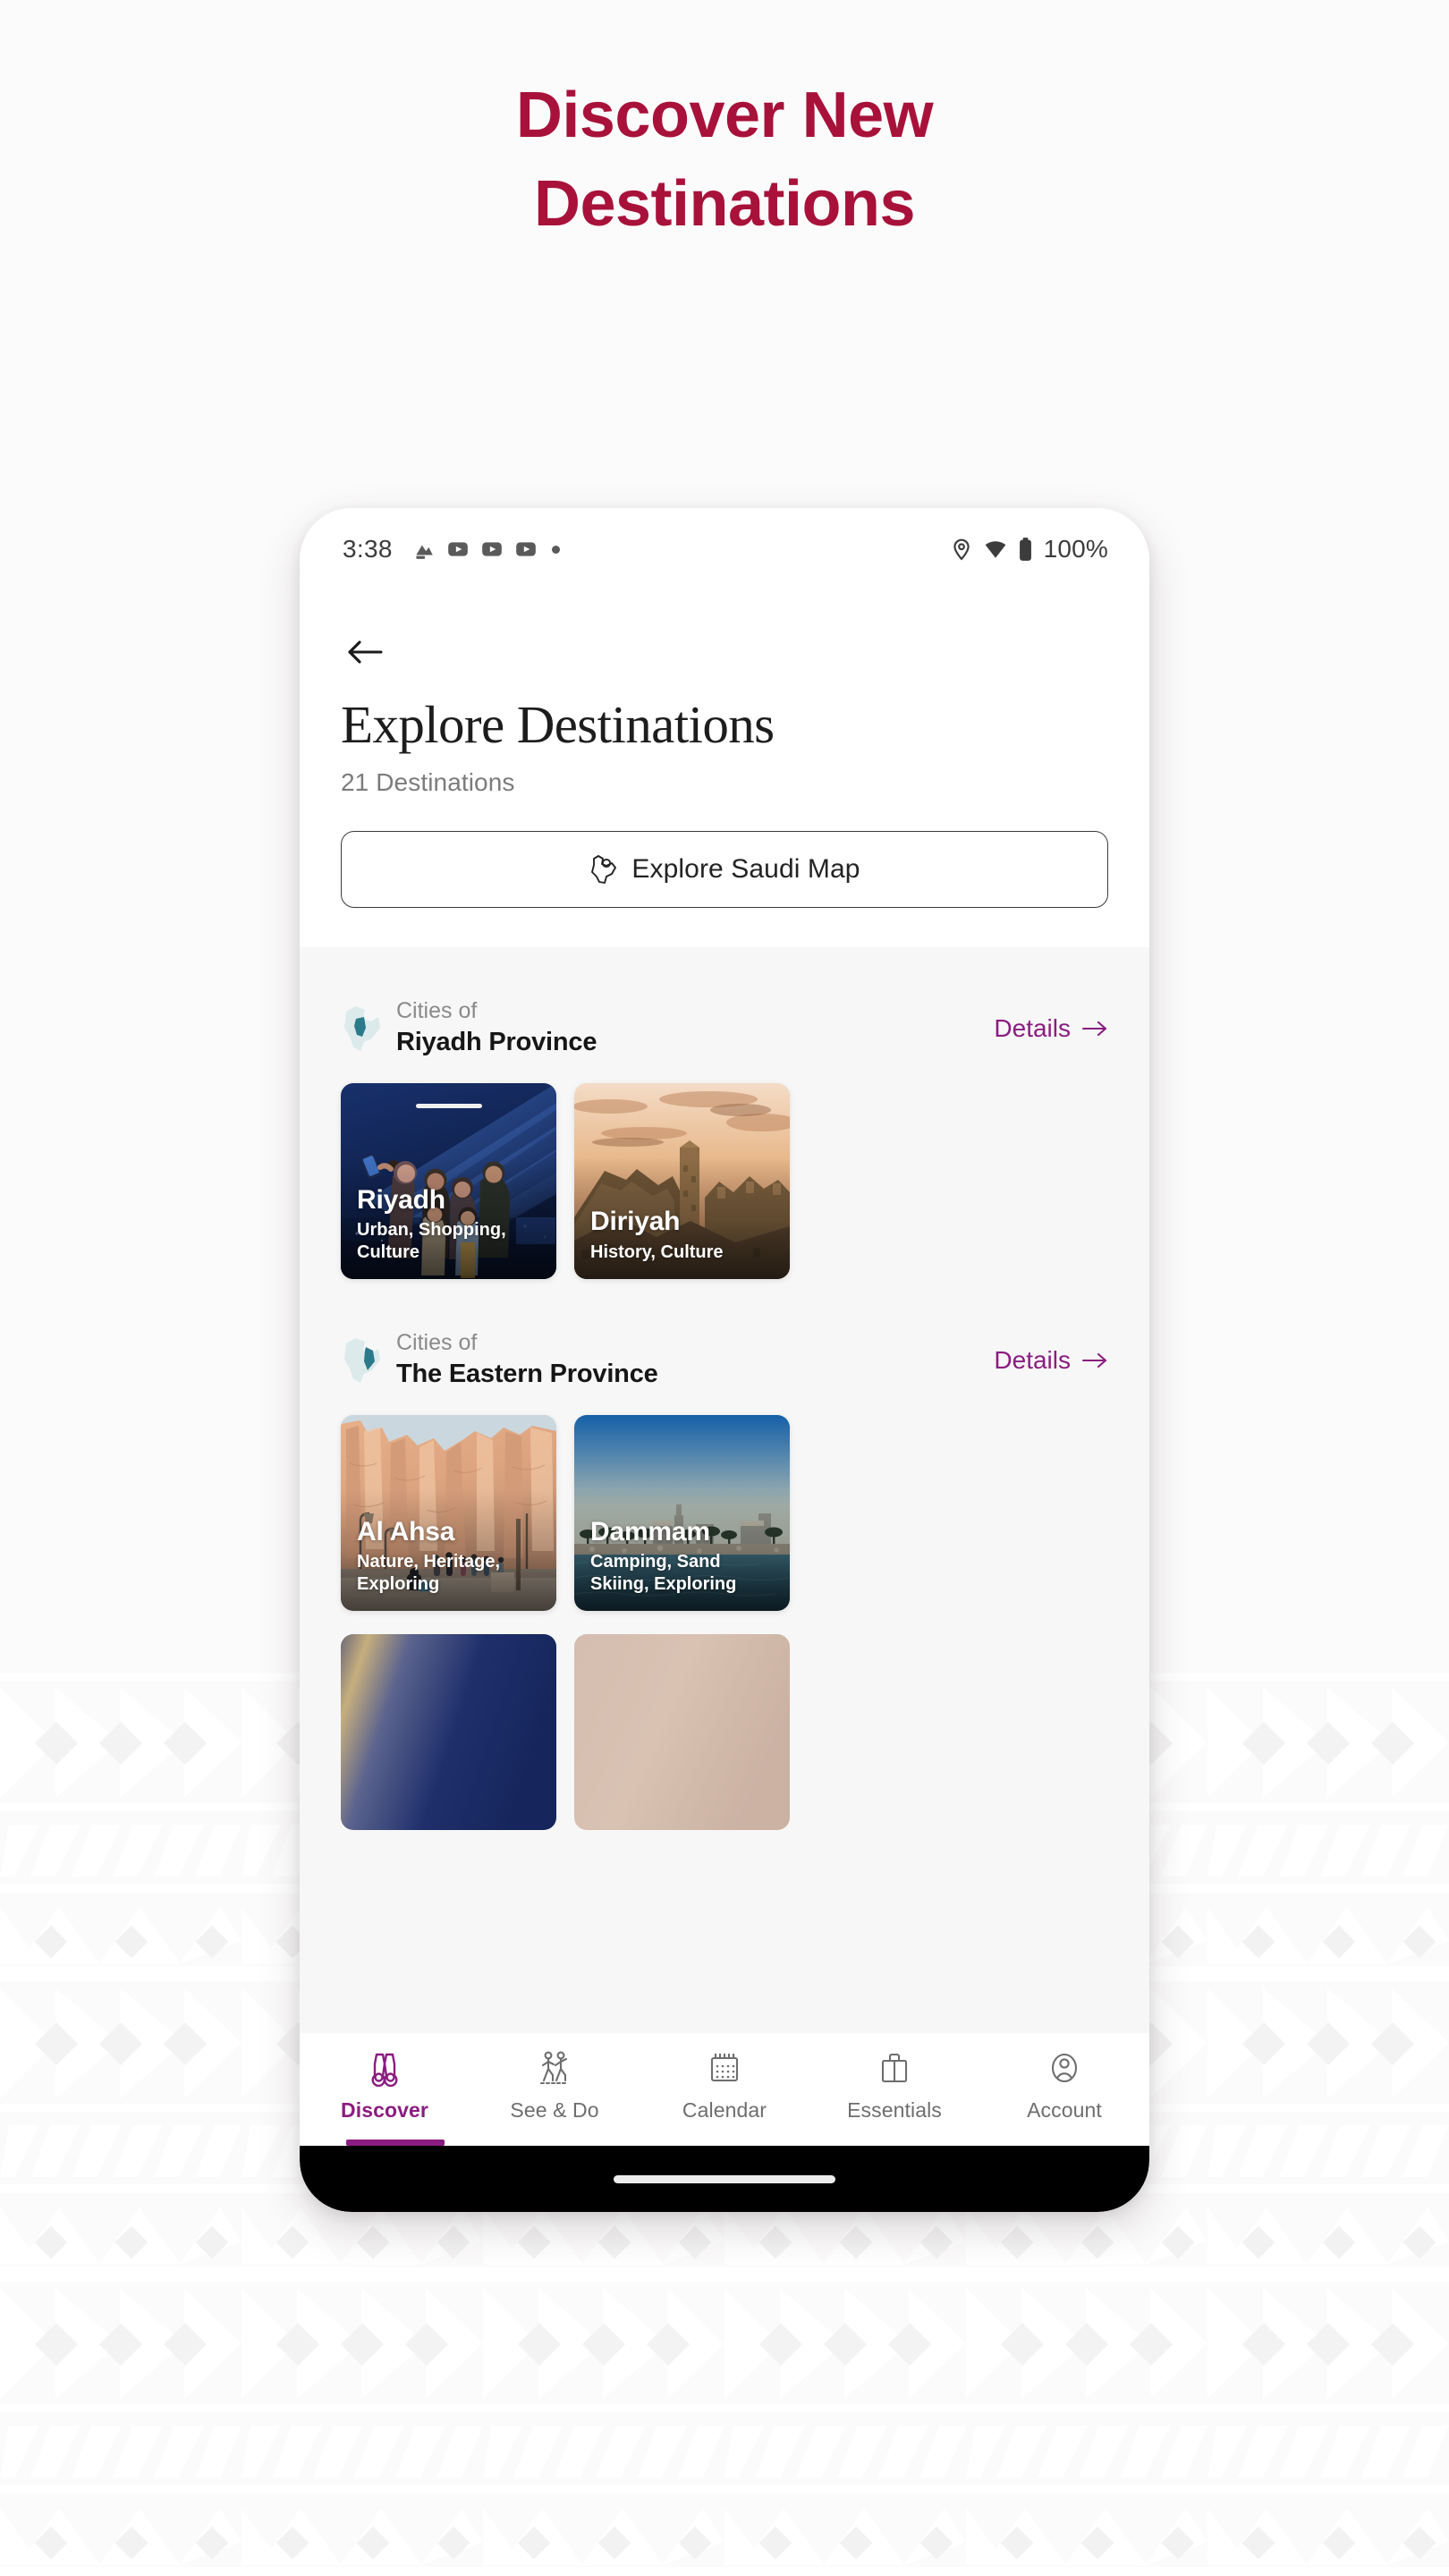  I want to click on destination-card-tags: History, Culture, so click(657, 1251).